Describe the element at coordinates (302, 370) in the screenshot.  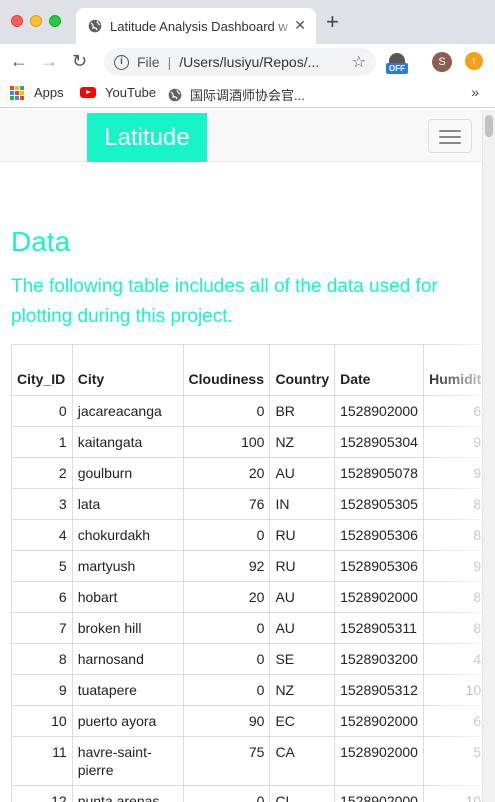
I see `column-header-country: Country` at that location.